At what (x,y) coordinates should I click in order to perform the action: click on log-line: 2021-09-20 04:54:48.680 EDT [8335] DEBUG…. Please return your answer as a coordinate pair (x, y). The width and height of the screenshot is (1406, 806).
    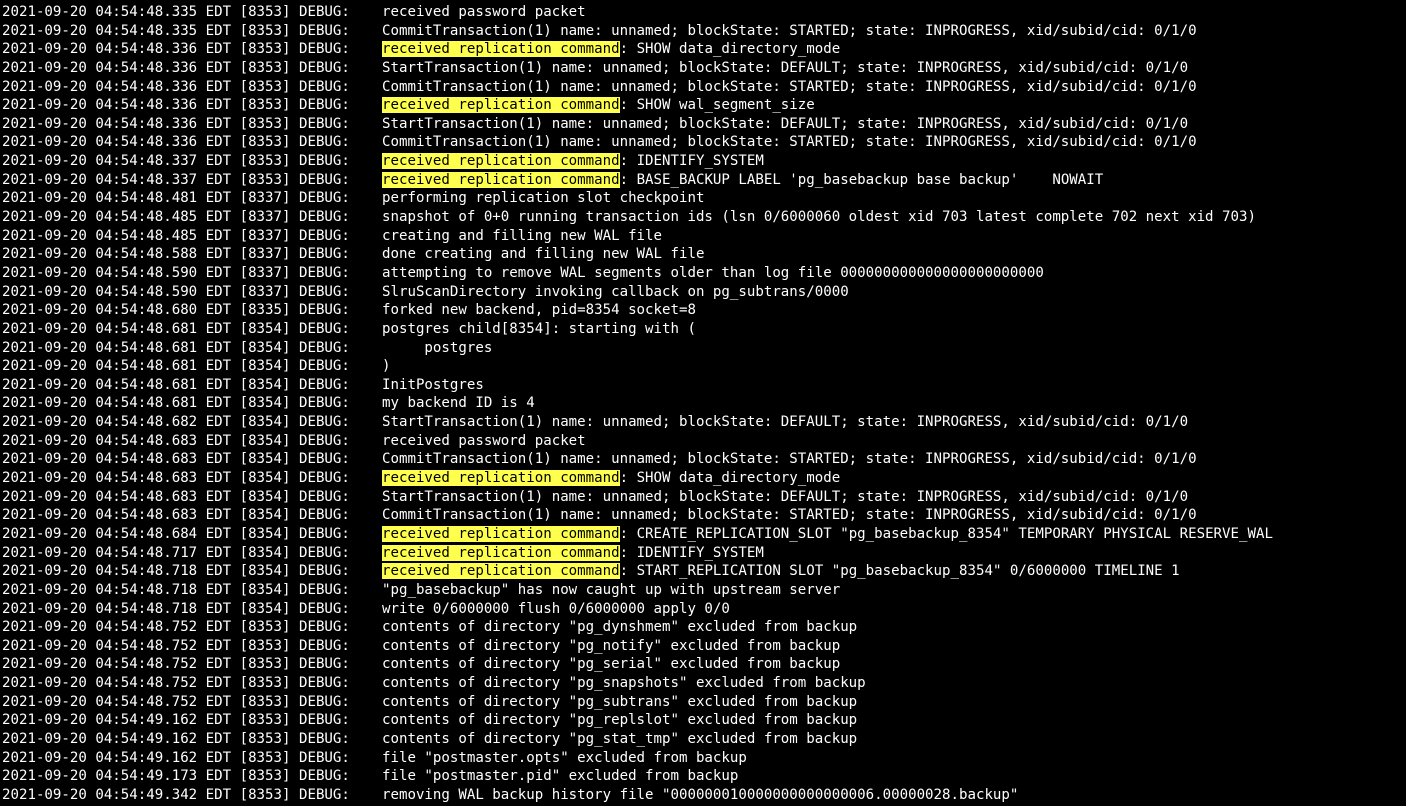
    Looking at the image, I should click on (703, 310).